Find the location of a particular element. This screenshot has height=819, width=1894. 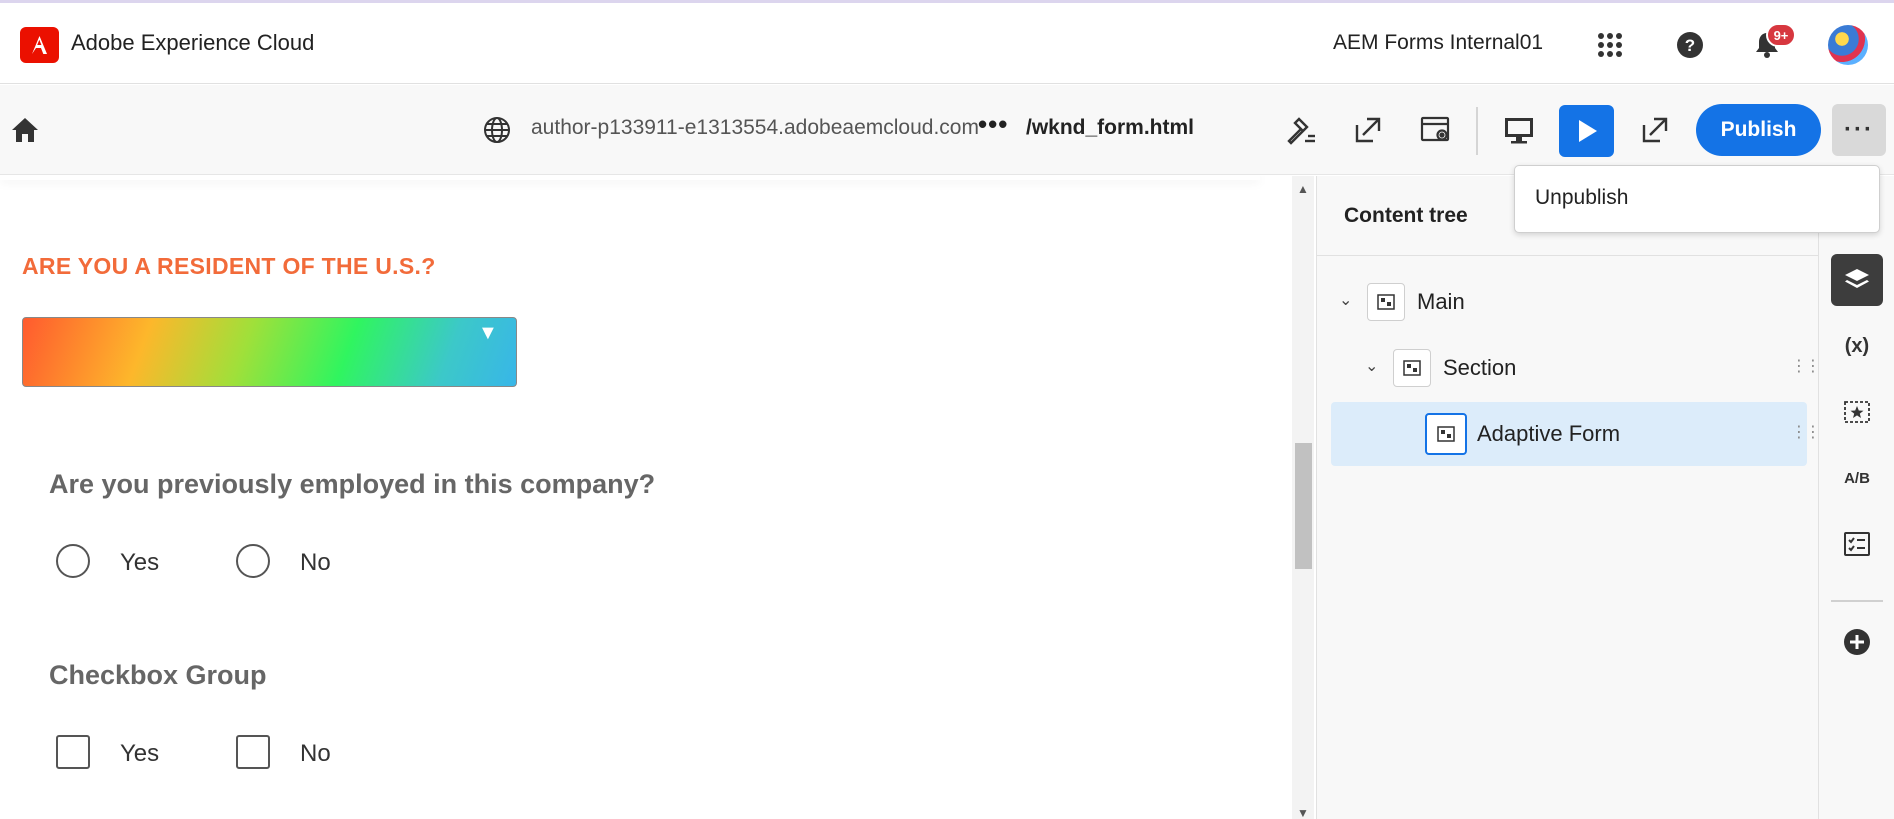

rail-divider is located at coordinates (1857, 601).